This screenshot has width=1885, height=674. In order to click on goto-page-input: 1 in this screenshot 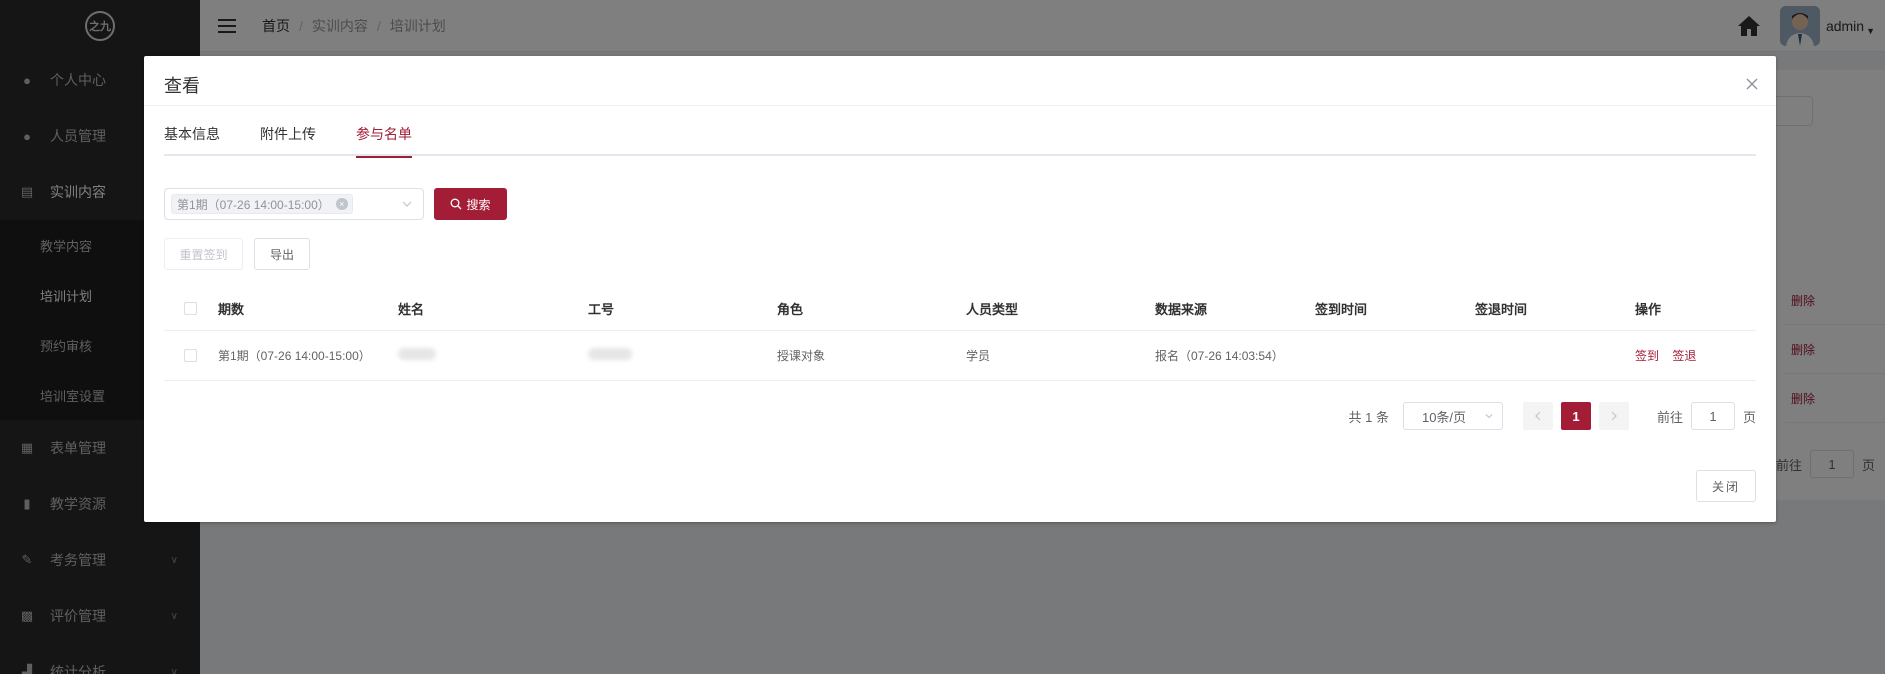, I will do `click(1712, 416)`.